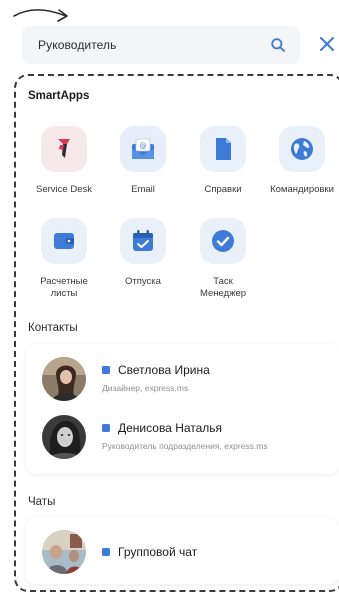 The image size is (339, 603). I want to click on app-service-desk: Service Desk, so click(64, 161).